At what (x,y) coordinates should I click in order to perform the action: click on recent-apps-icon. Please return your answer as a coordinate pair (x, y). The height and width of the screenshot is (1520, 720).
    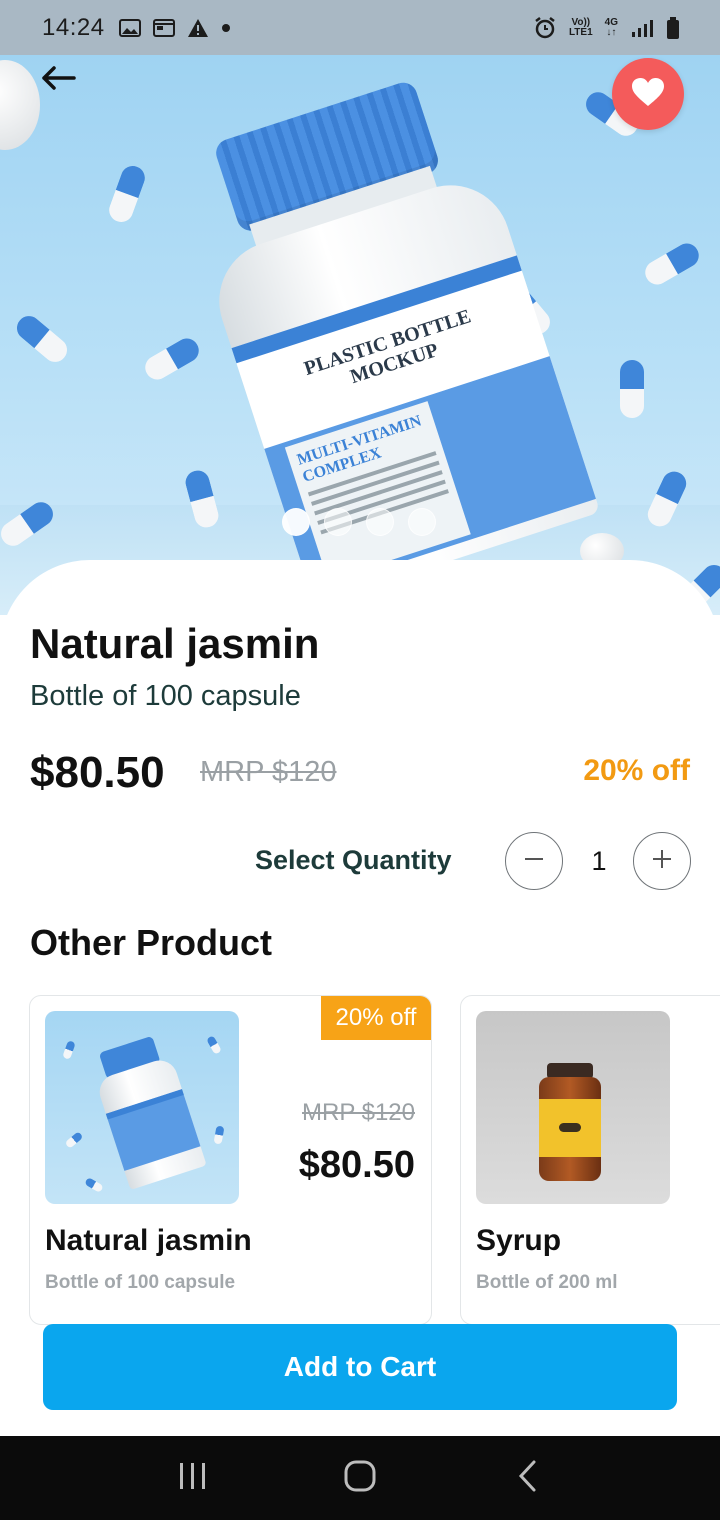
    Looking at the image, I should click on (193, 1478).